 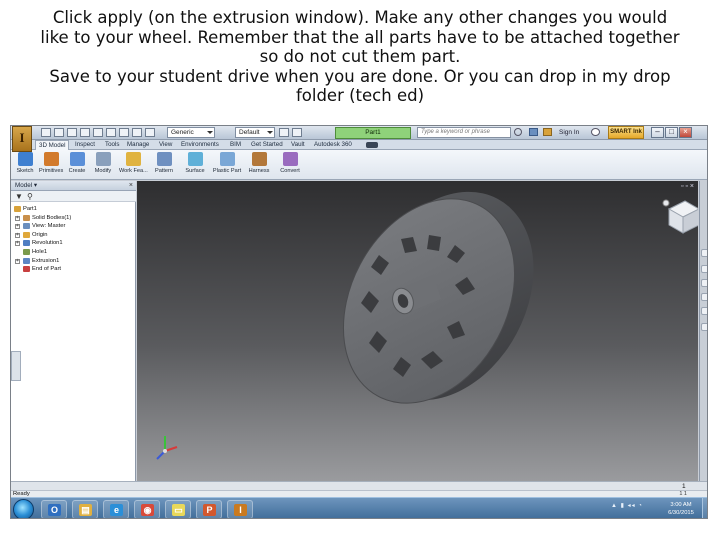 I want to click on show-desktop-button, so click(x=704, y=508).